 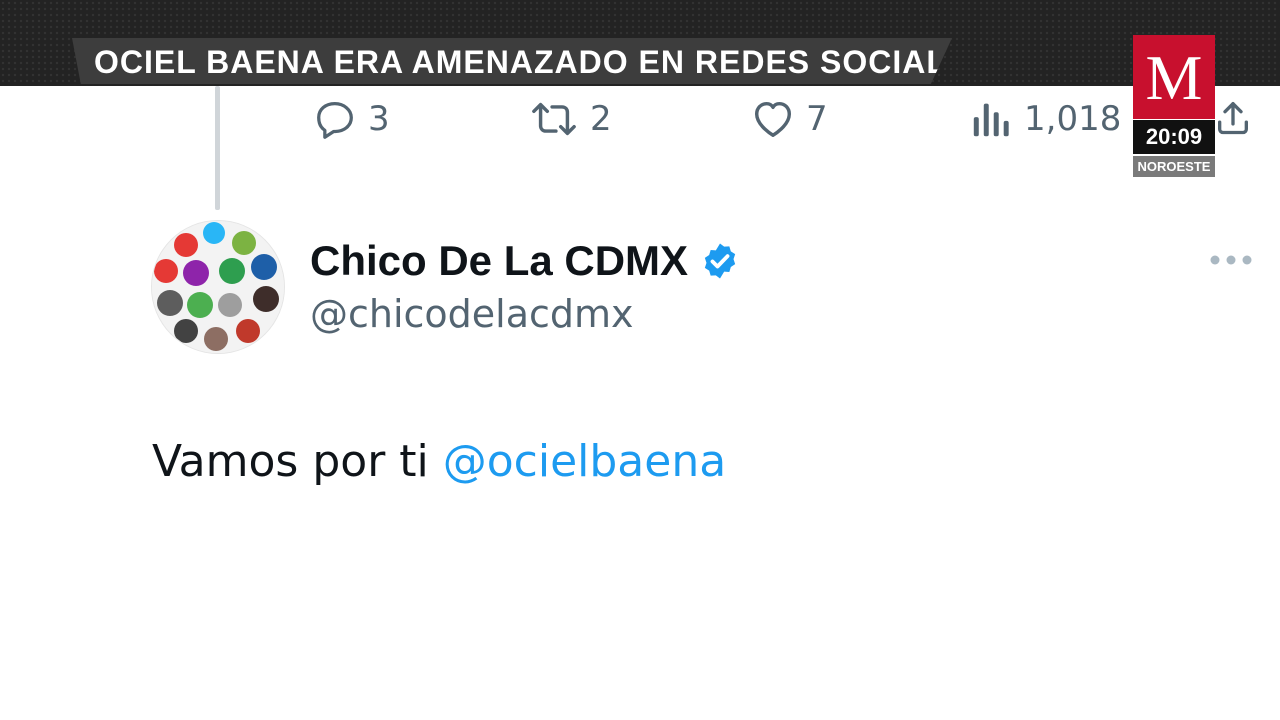 What do you see at coordinates (217, 148) in the screenshot?
I see `thread-line` at bounding box center [217, 148].